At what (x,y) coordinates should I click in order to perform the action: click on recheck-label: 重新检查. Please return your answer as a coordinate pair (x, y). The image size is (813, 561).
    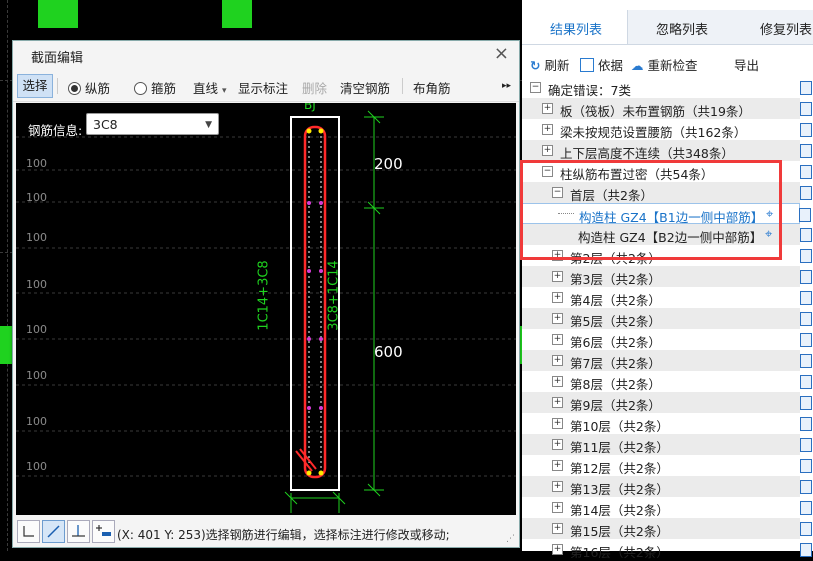
    Looking at the image, I should click on (672, 65).